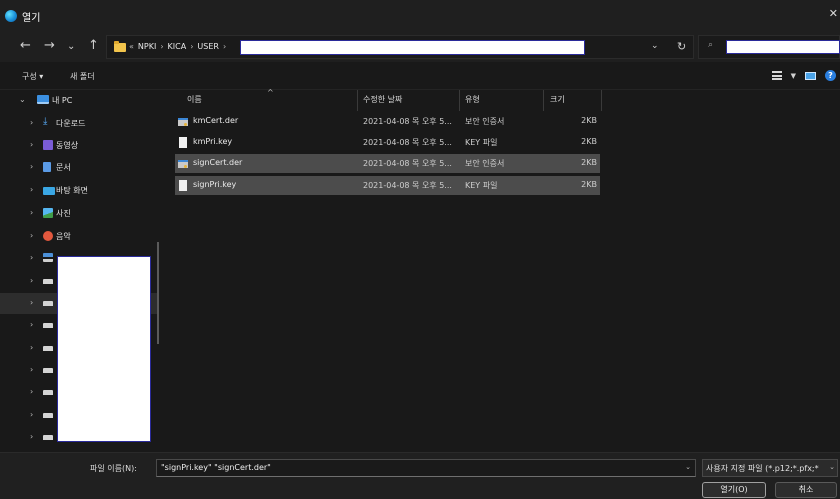 This screenshot has height=499, width=840. What do you see at coordinates (147, 46) in the screenshot?
I see `breadcrumb-npki: NPKI` at bounding box center [147, 46].